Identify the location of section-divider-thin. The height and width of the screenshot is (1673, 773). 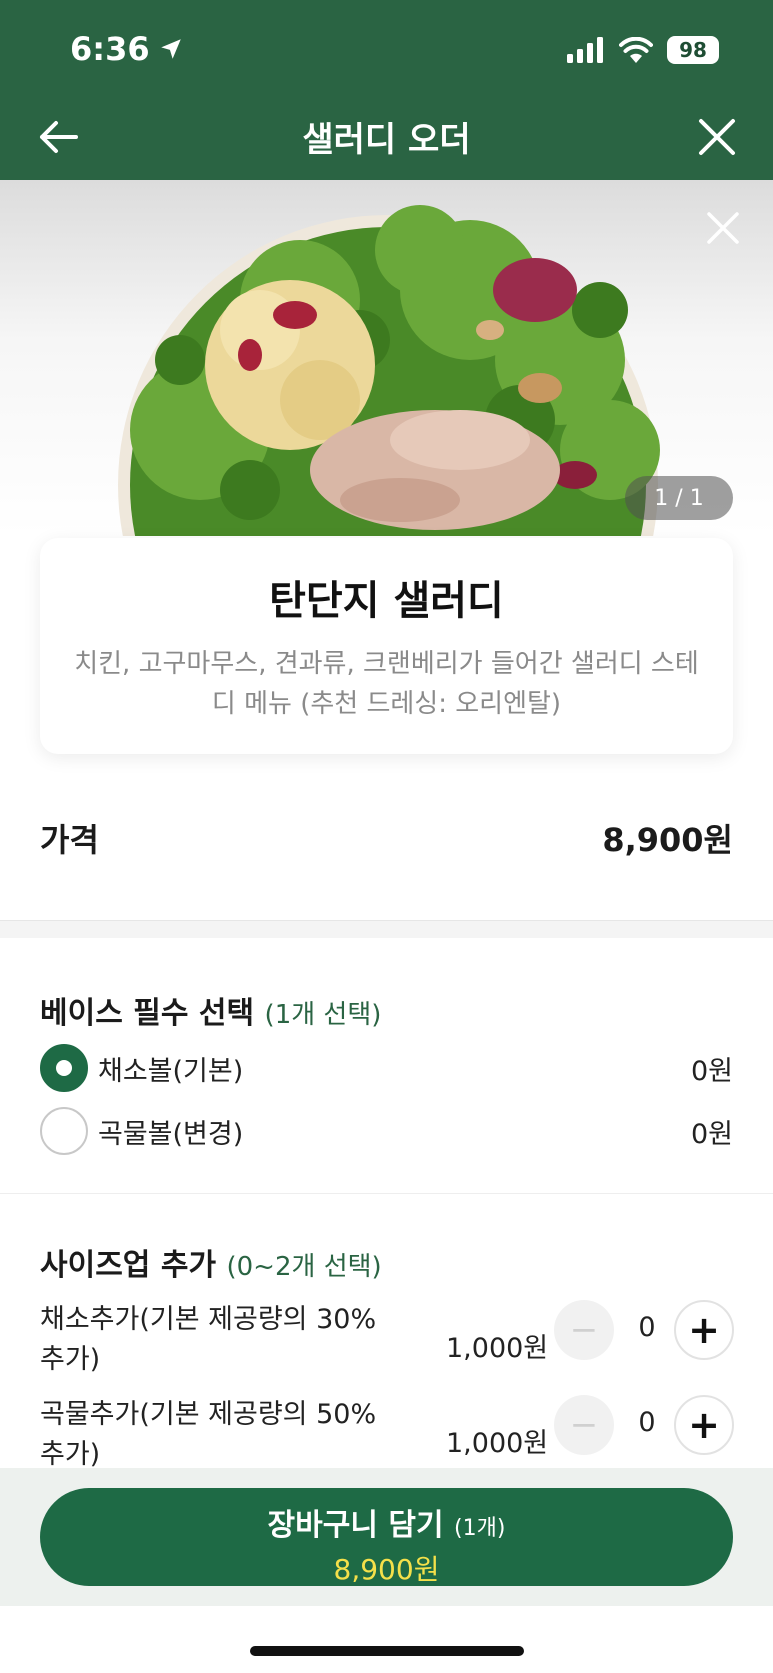
(386, 1193).